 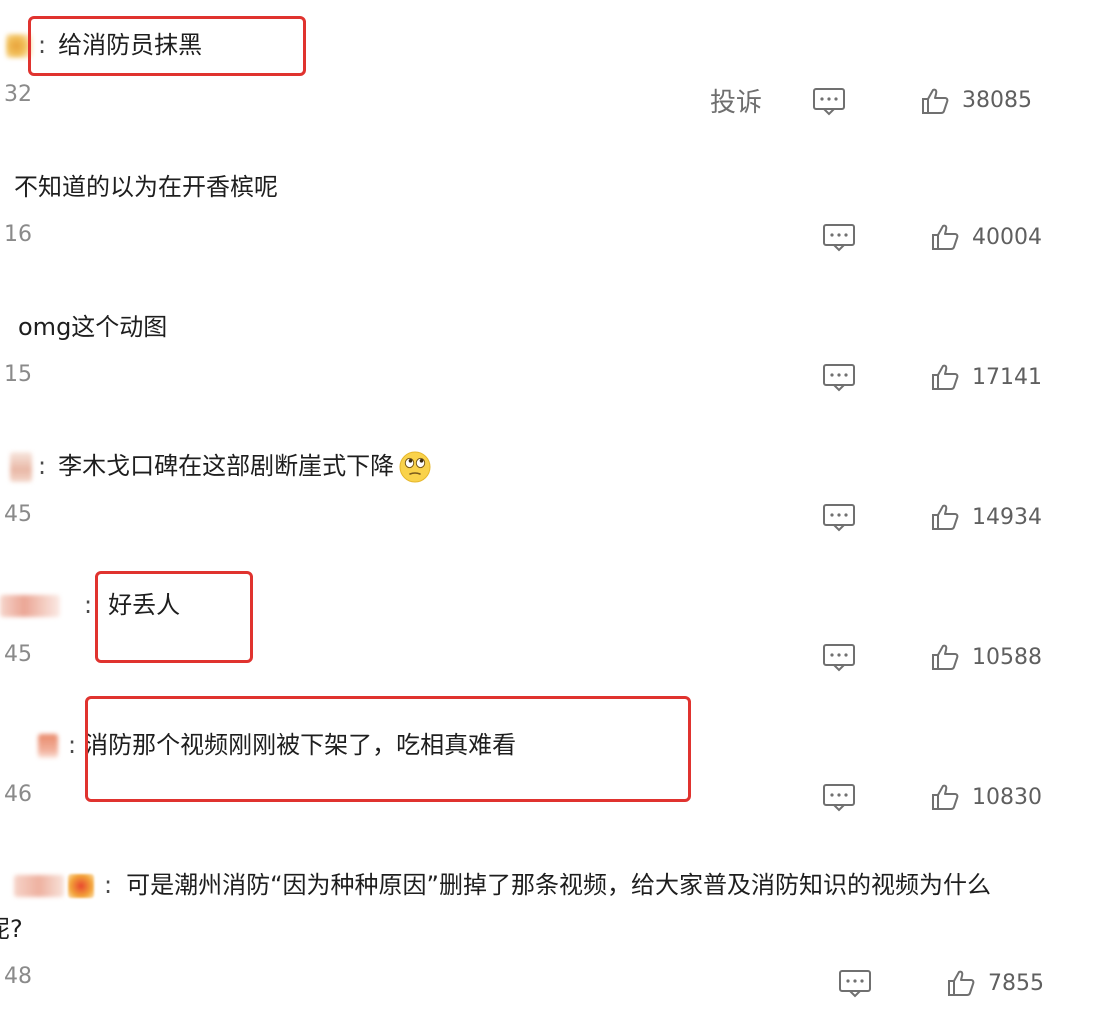 What do you see at coordinates (554, 490) in the screenshot?
I see `comment-item: : 李木戈口碑在这部剧断崖式下降 45 14934` at bounding box center [554, 490].